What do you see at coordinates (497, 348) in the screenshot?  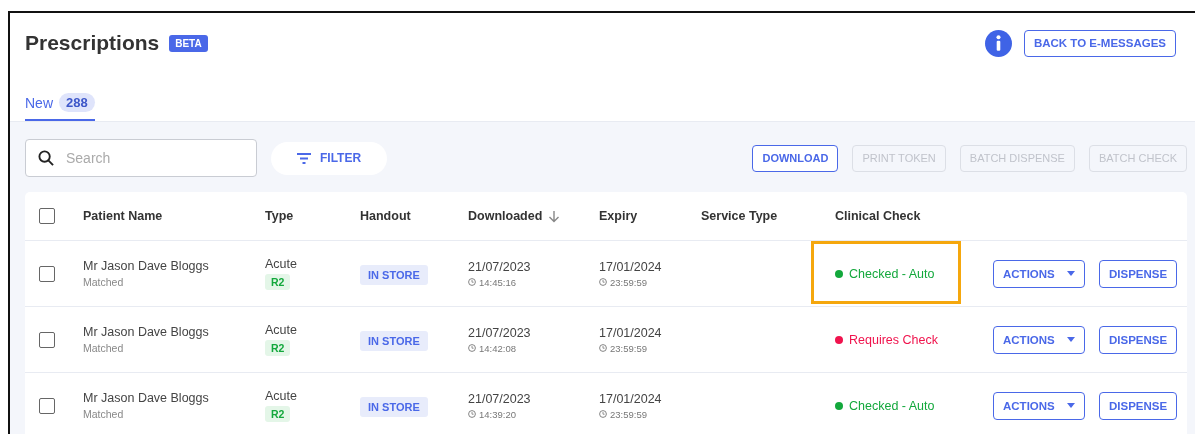 I see `time-text: 14:42:08` at bounding box center [497, 348].